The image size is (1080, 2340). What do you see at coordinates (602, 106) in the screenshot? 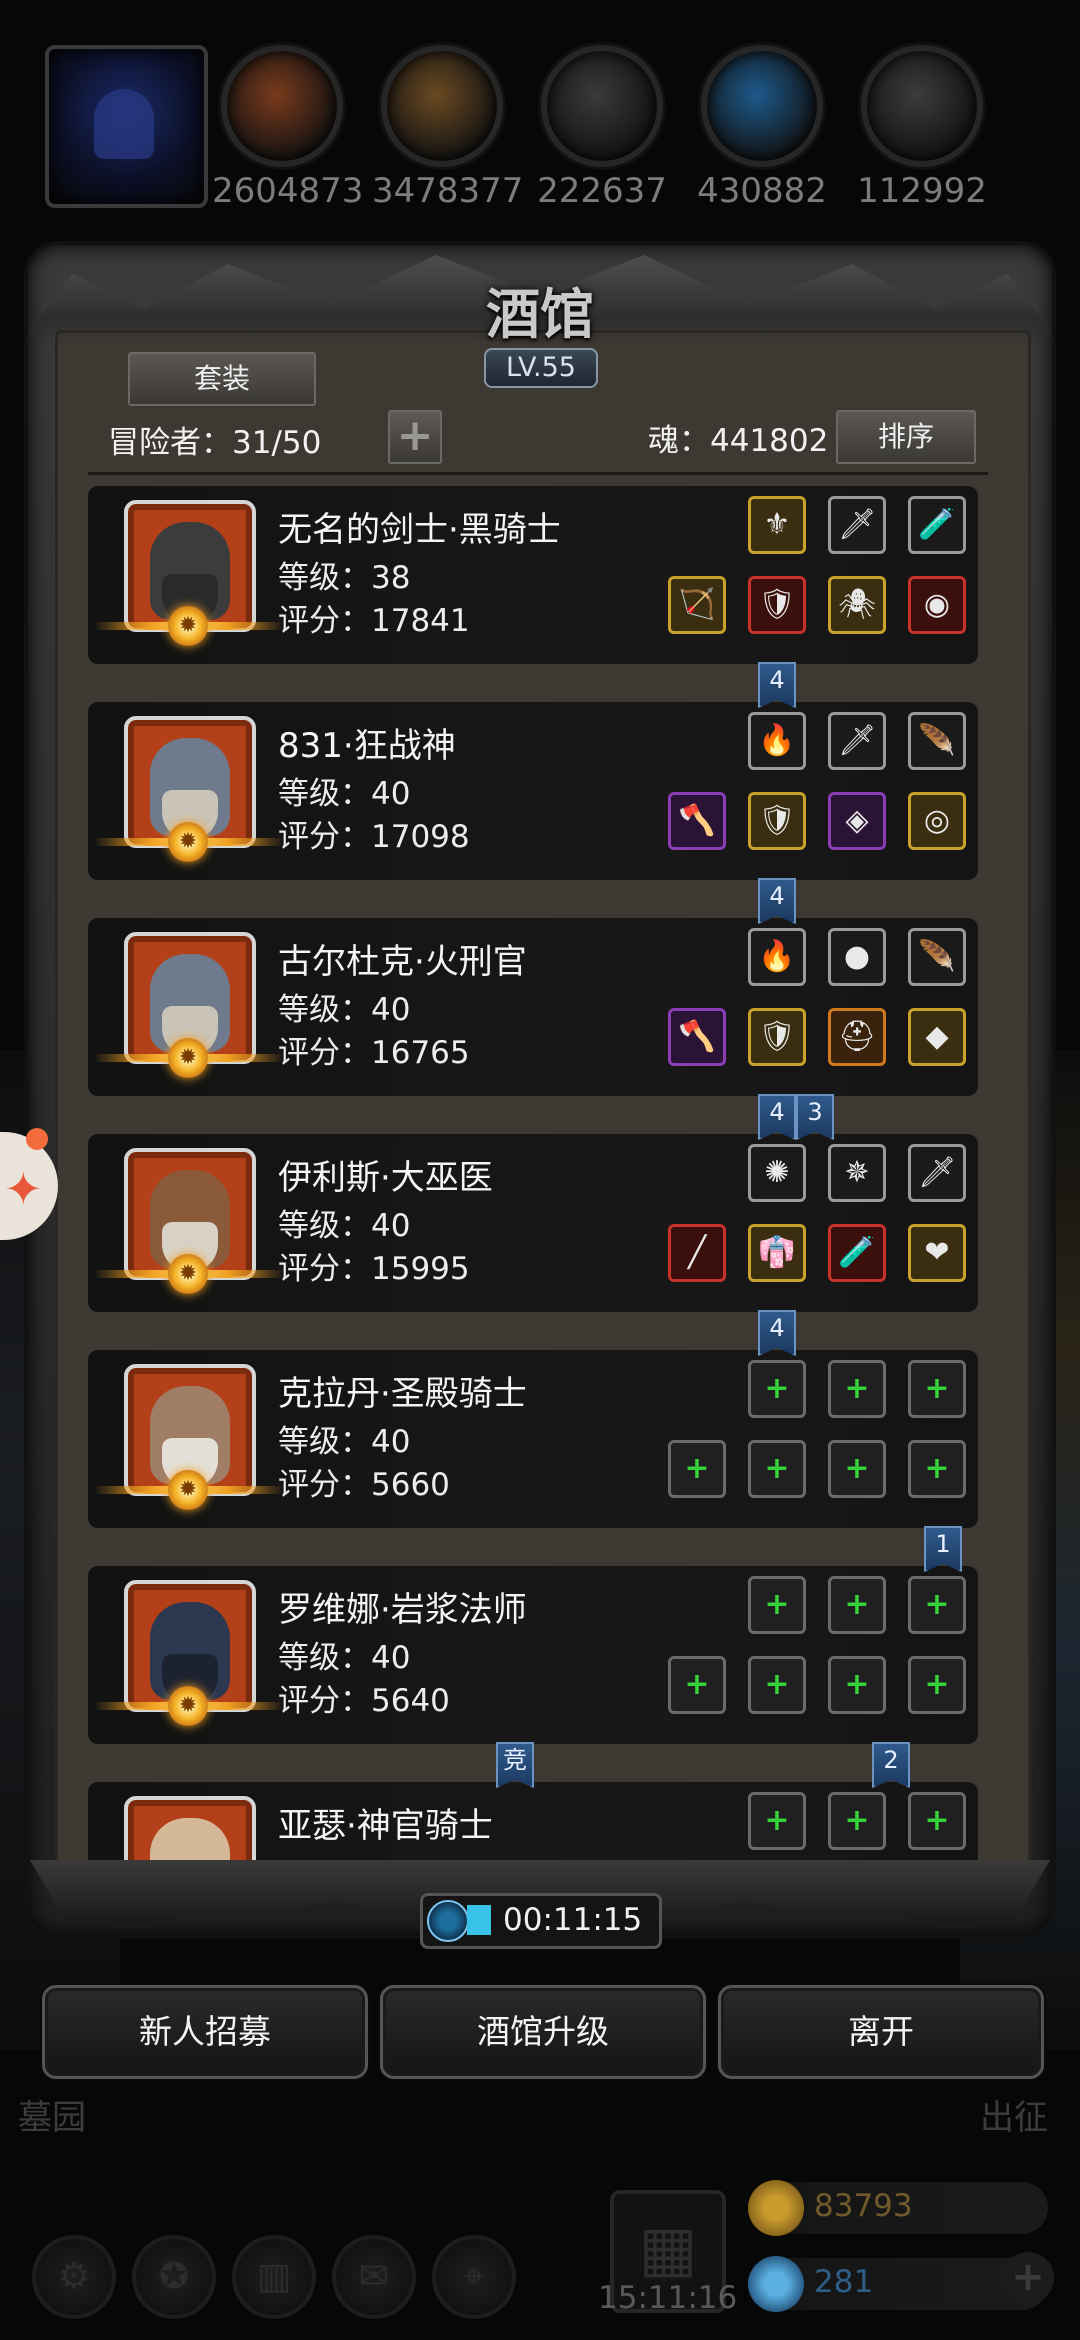
I see `stone-icon` at bounding box center [602, 106].